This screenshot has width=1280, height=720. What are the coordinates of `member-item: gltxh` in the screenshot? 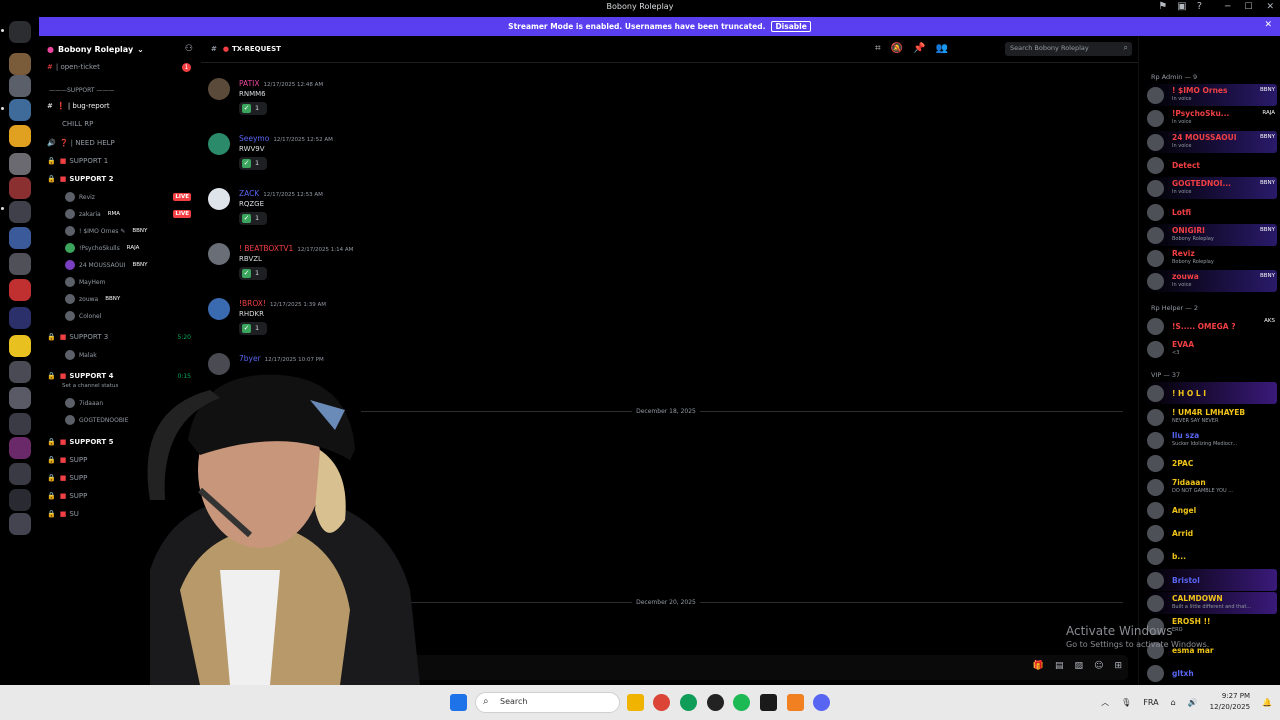 It's located at (1211, 673).